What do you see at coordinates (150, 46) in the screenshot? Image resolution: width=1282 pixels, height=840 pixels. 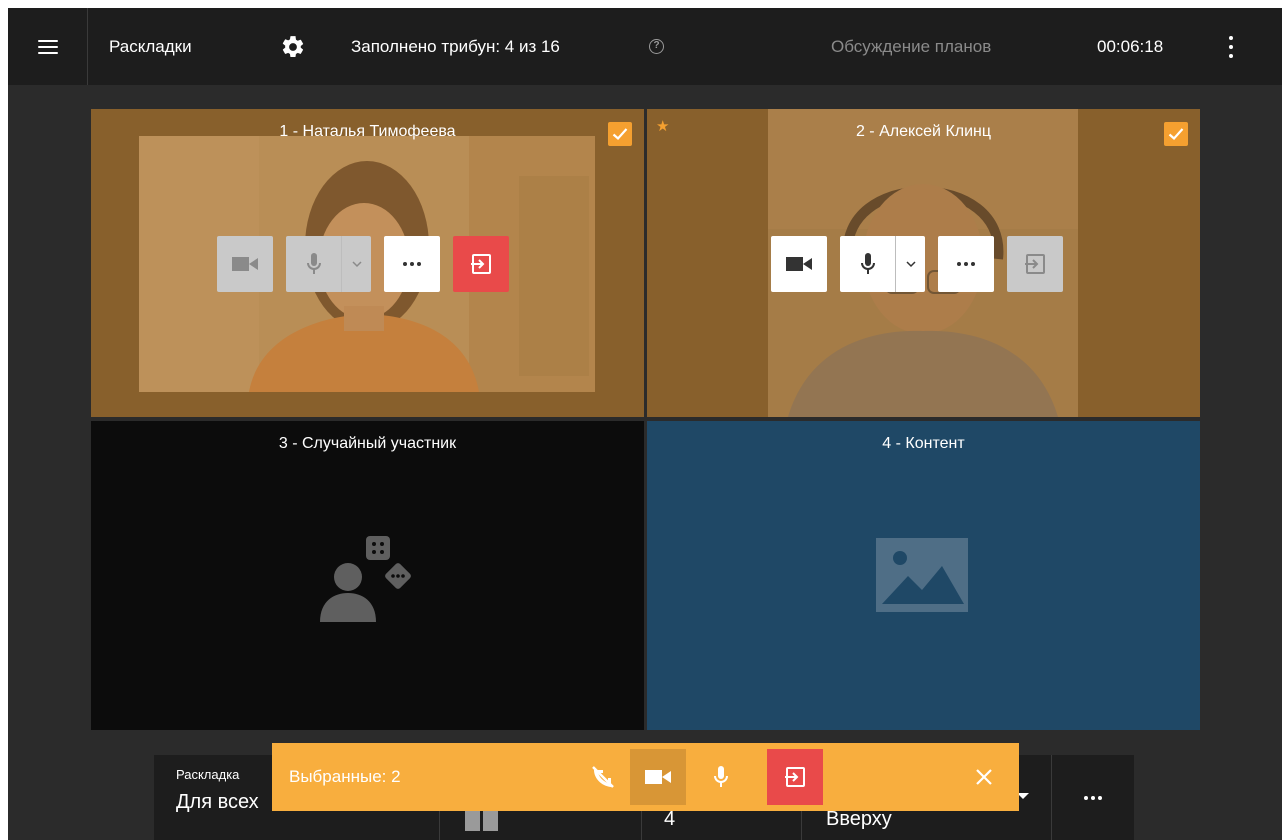 I see `layouts-link: Раскладки` at bounding box center [150, 46].